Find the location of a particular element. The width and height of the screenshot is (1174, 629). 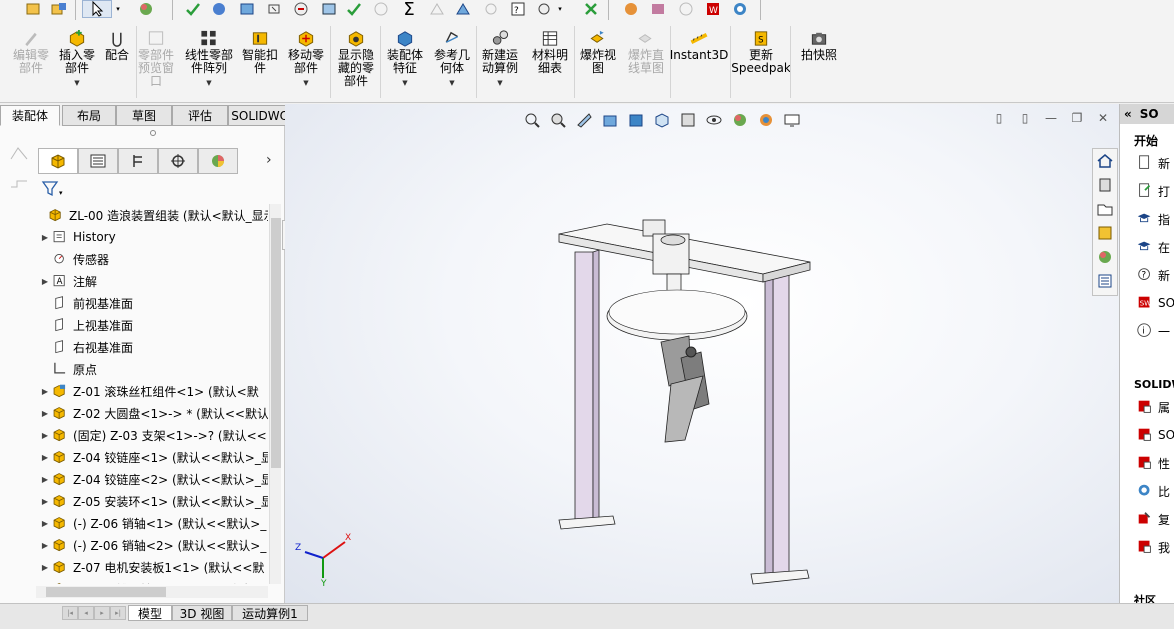

view-palette-icon is located at coordinates (1105, 233).